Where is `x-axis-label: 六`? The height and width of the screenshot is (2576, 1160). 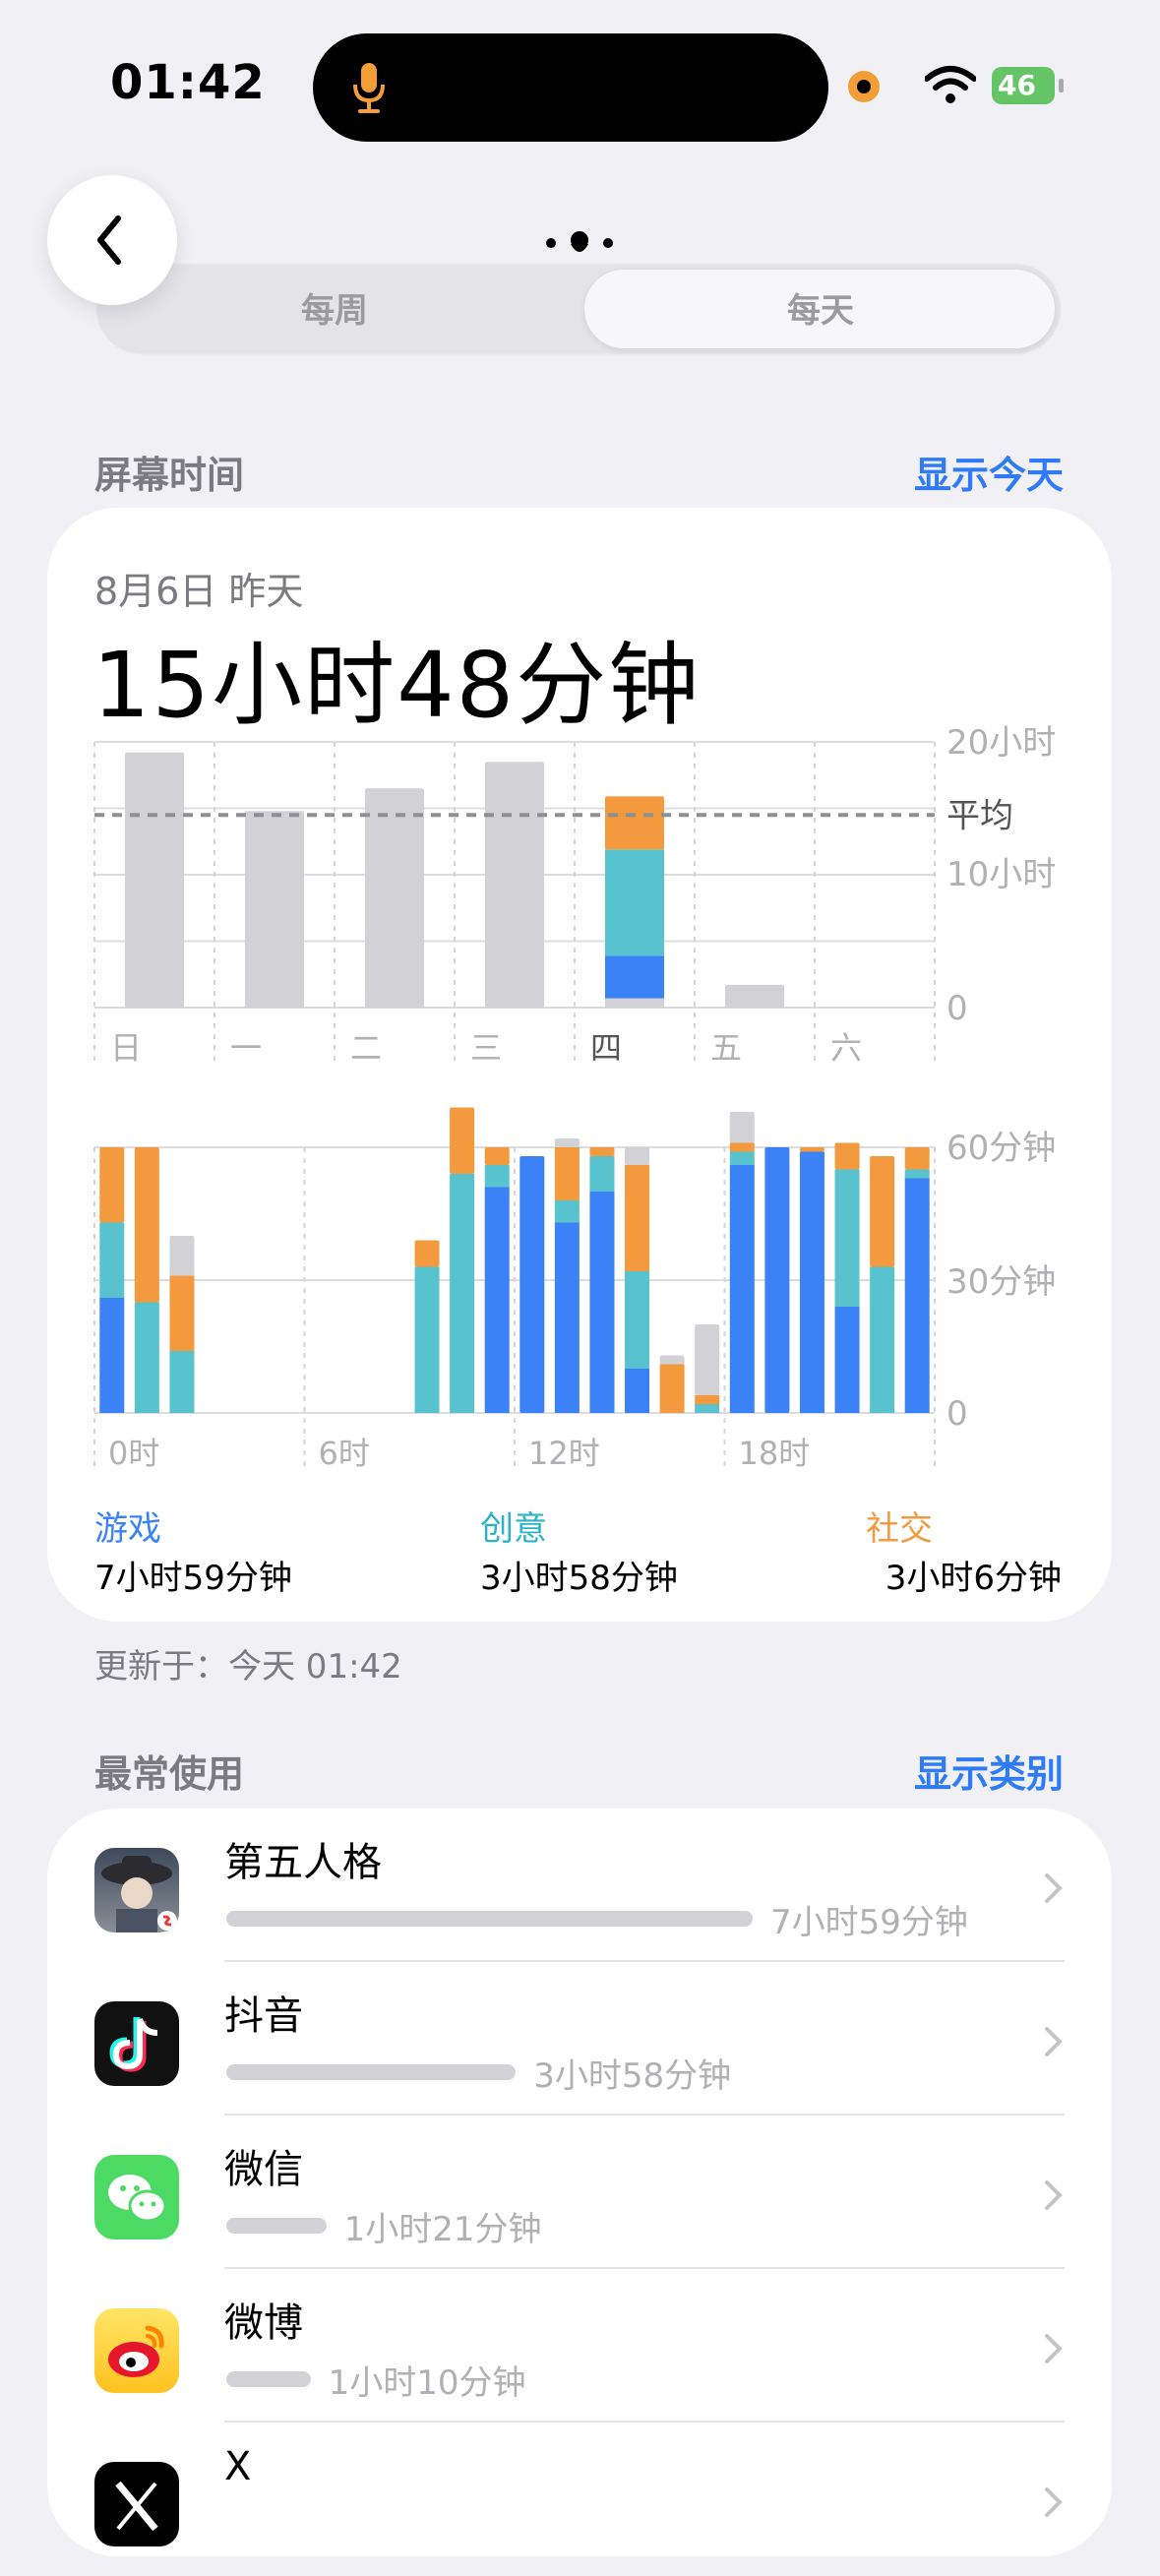 x-axis-label: 六 is located at coordinates (846, 1048).